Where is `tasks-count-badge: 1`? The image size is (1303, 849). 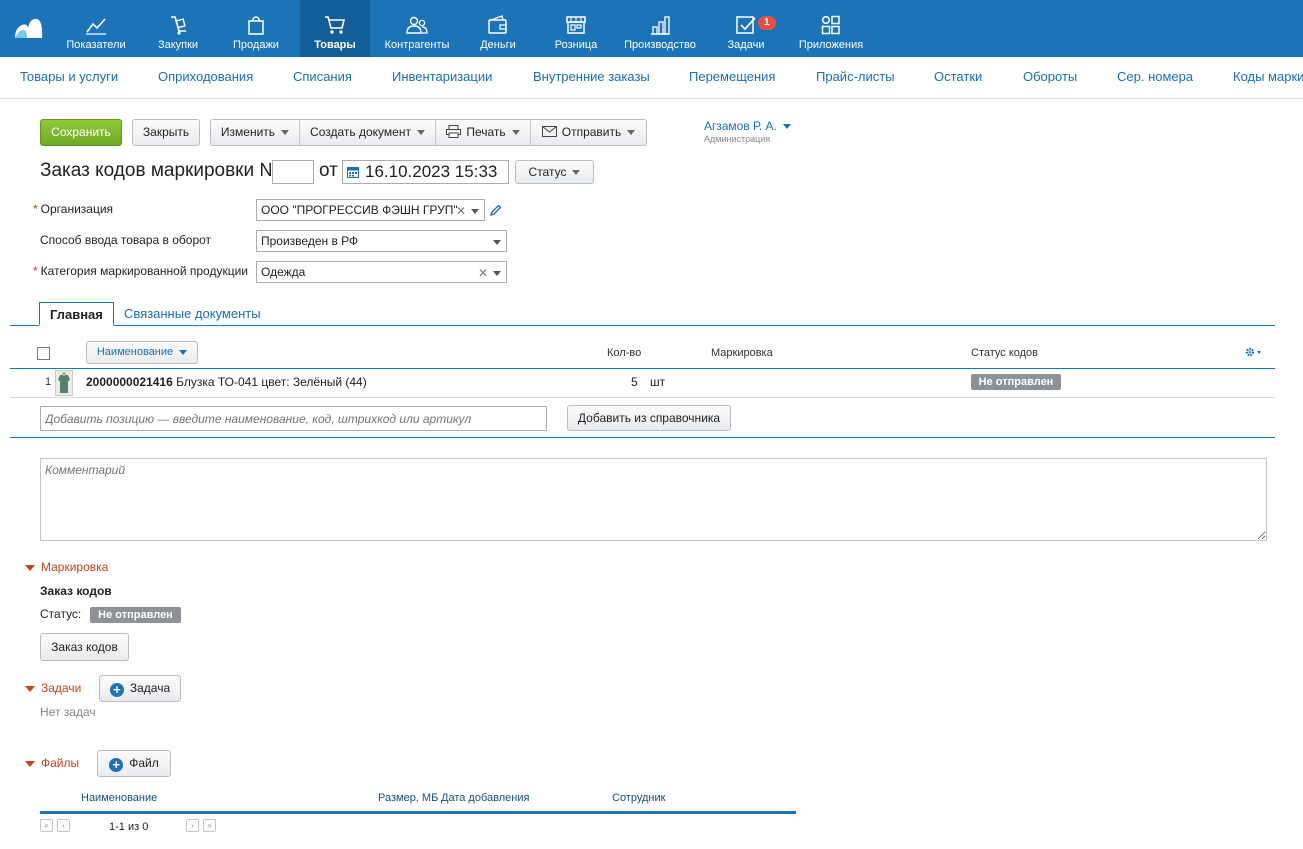
tasks-count-badge: 1 is located at coordinates (767, 23).